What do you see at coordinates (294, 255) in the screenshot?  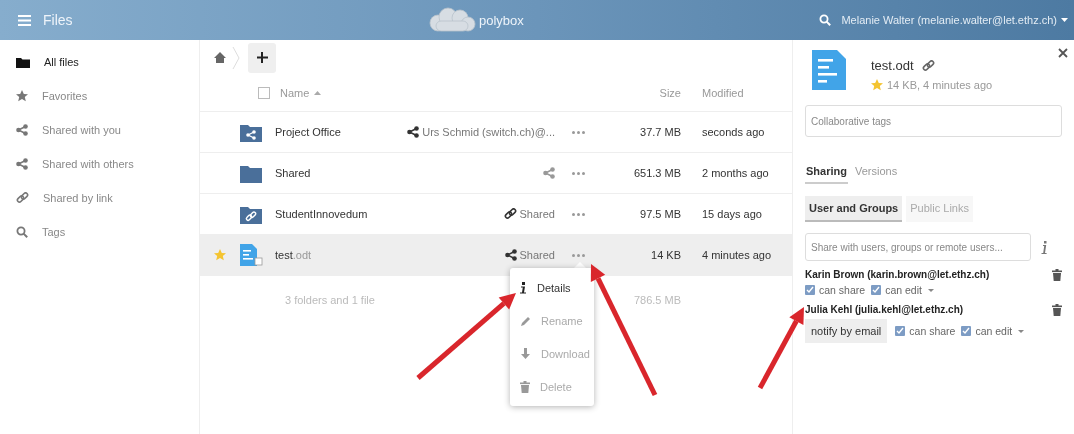 I see `file-name: test.odt` at bounding box center [294, 255].